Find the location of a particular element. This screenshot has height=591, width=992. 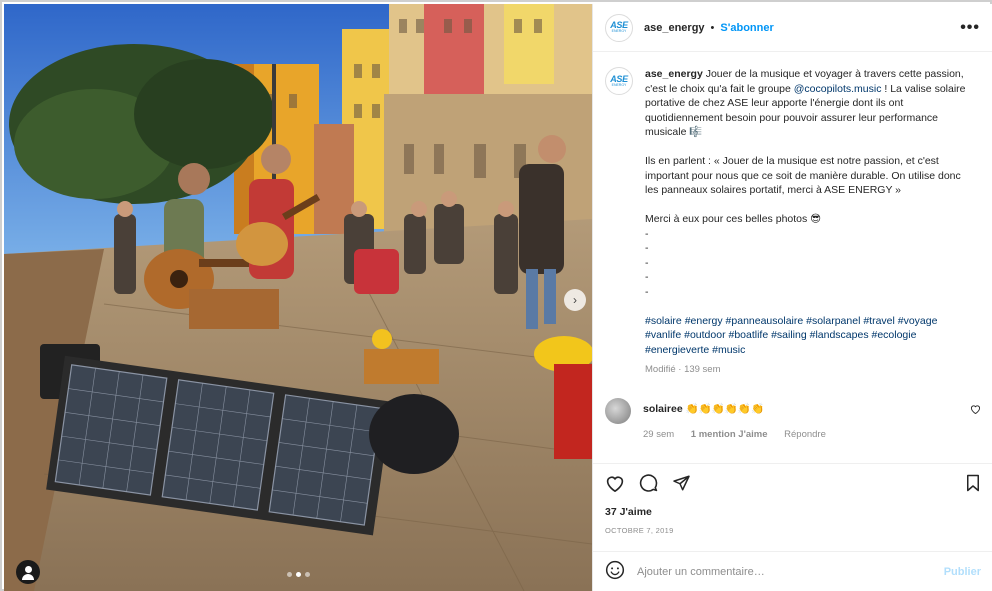

add-comment-bar: Publier is located at coordinates (792, 571).